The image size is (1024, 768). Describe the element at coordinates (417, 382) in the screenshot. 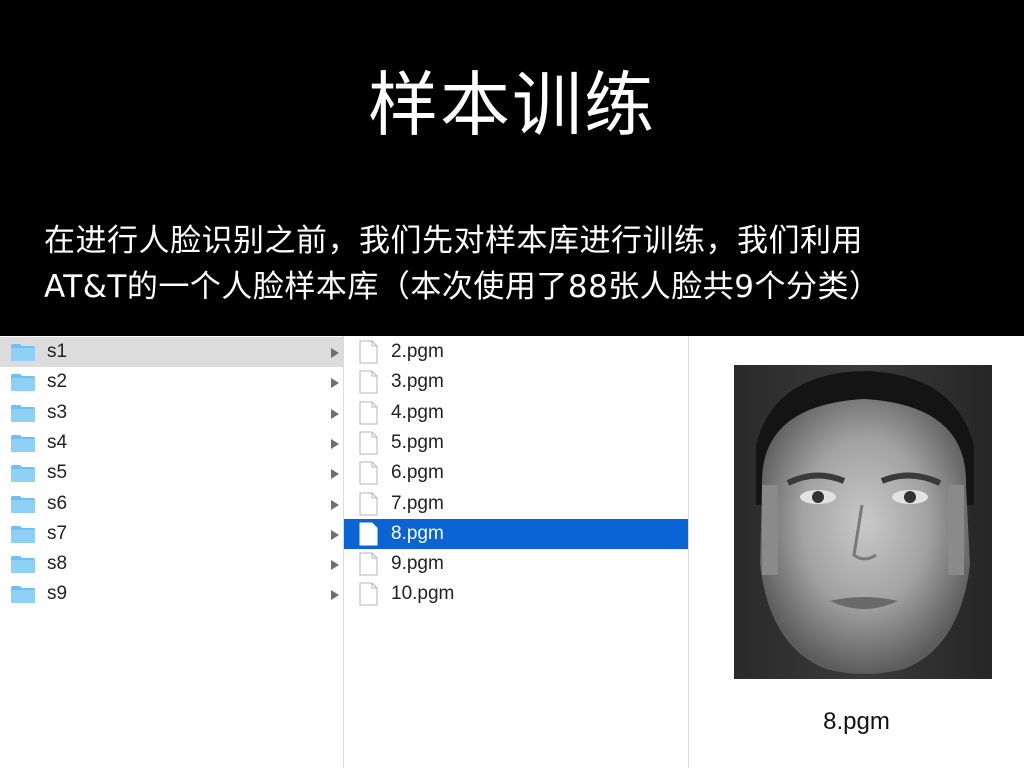

I see `file-name: 3.pgm` at that location.